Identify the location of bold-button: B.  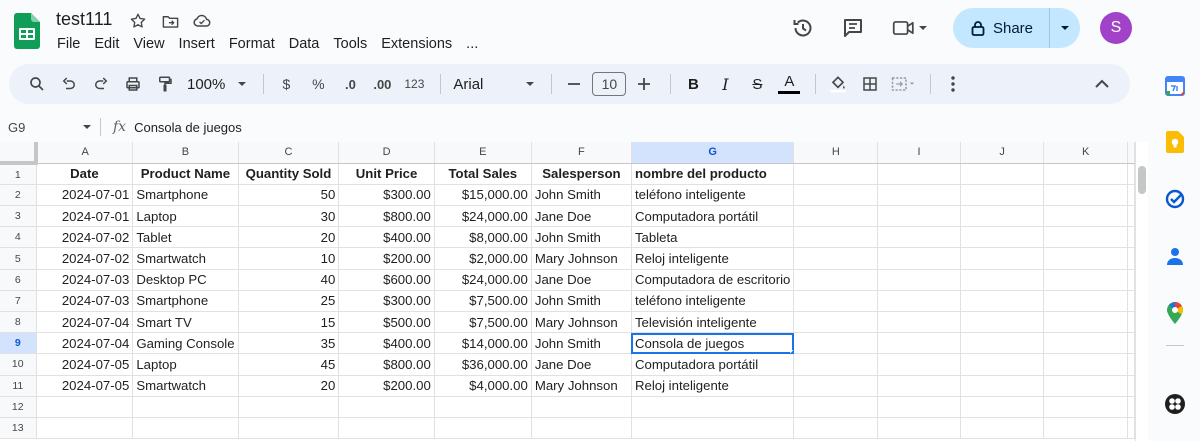
(693, 84).